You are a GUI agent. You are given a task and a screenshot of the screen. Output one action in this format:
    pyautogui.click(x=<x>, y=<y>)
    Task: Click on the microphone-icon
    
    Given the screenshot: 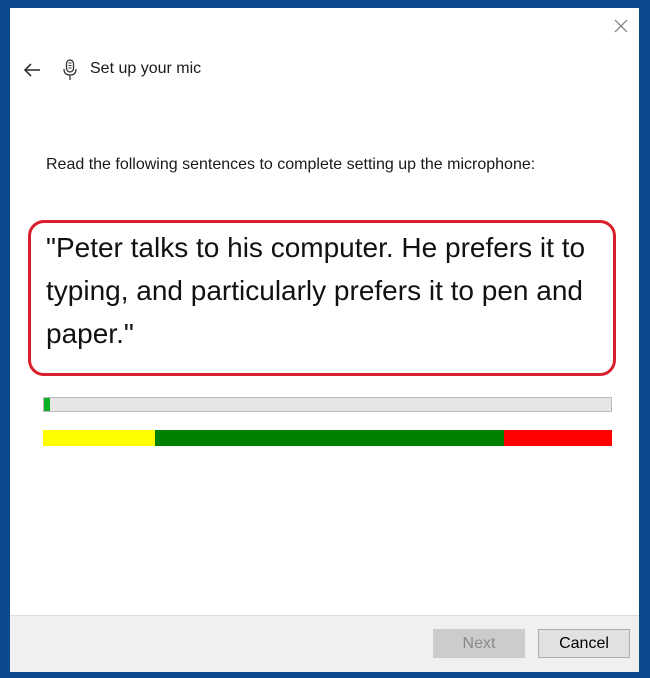 What is the action you would take?
    pyautogui.click(x=70, y=70)
    